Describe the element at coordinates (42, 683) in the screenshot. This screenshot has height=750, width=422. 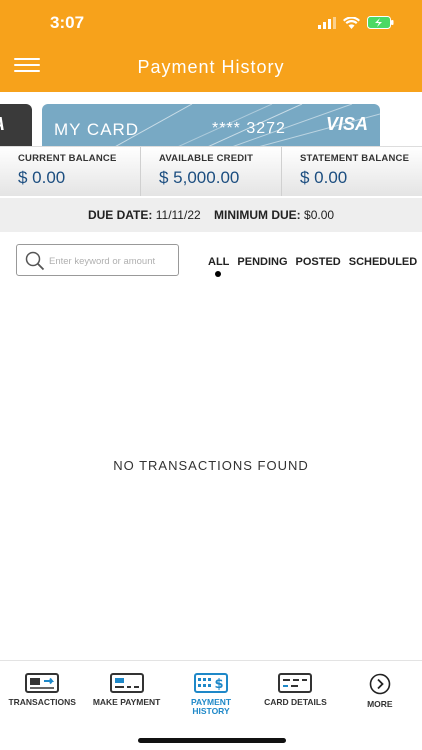
I see `transactions-icon` at that location.